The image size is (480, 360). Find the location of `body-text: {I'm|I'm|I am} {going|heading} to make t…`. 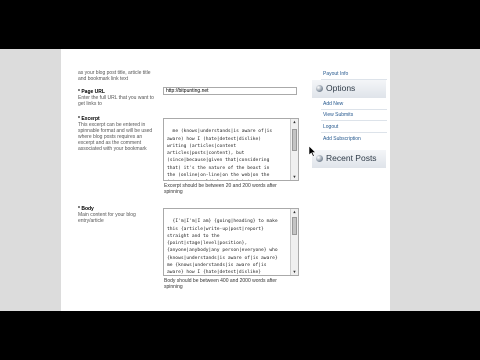

body-text: {I'm|I'm|I am} {going|heading} to make t… is located at coordinates (222, 247).